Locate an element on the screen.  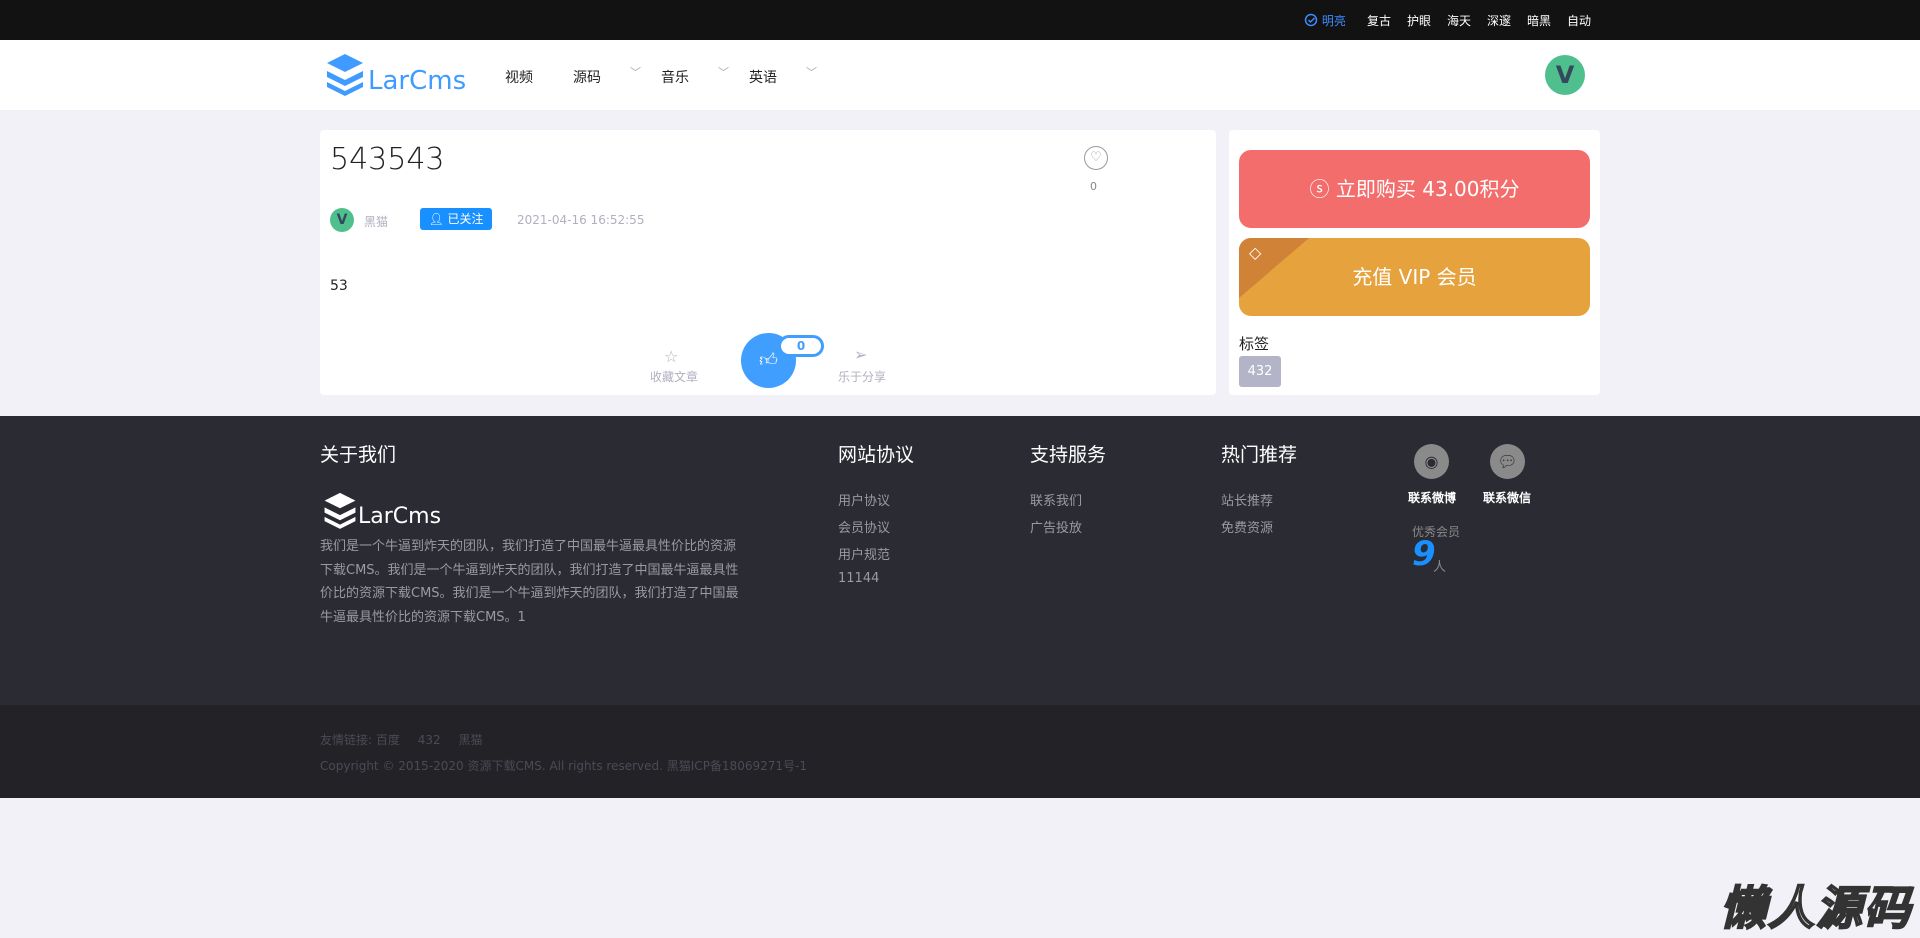
footer-about-title: 关于我们 is located at coordinates (358, 455).